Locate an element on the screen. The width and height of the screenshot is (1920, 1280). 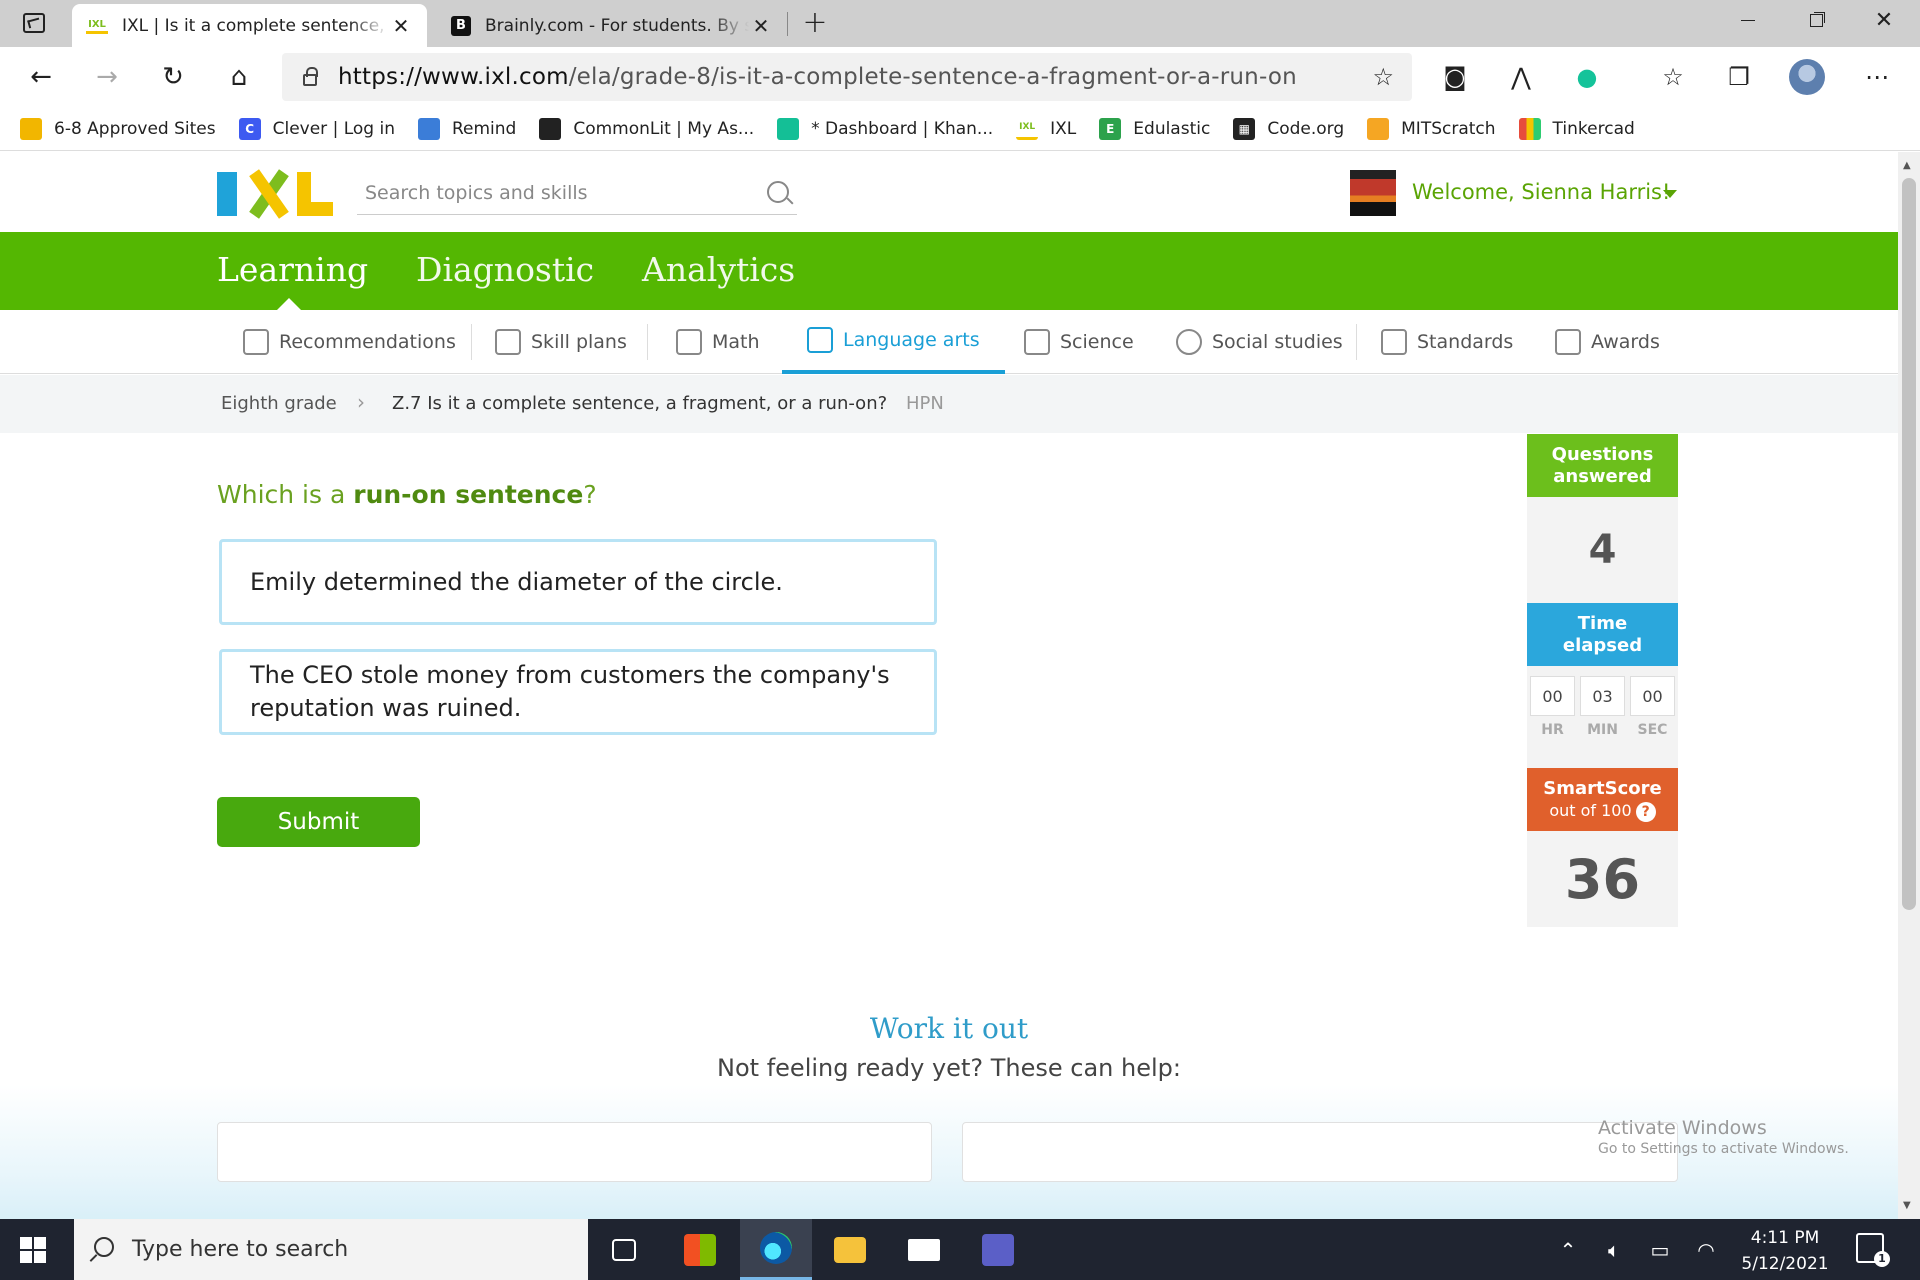
teams-icon is located at coordinates (998, 1249).